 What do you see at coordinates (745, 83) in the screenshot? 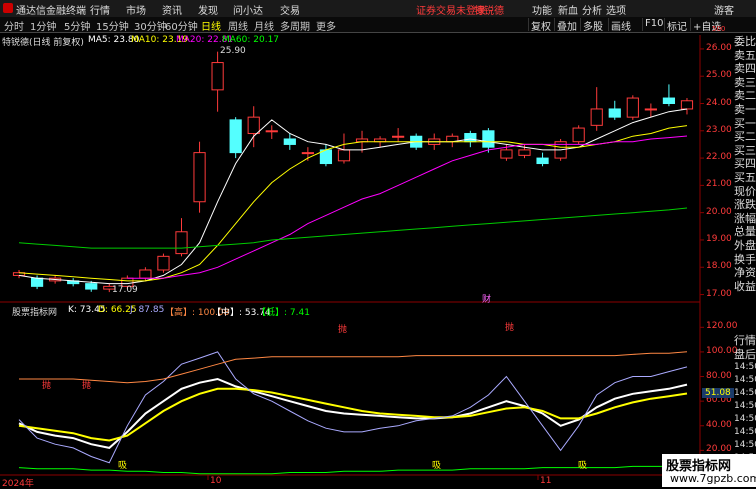
I see `sidebar-item: 卖三` at bounding box center [745, 83].